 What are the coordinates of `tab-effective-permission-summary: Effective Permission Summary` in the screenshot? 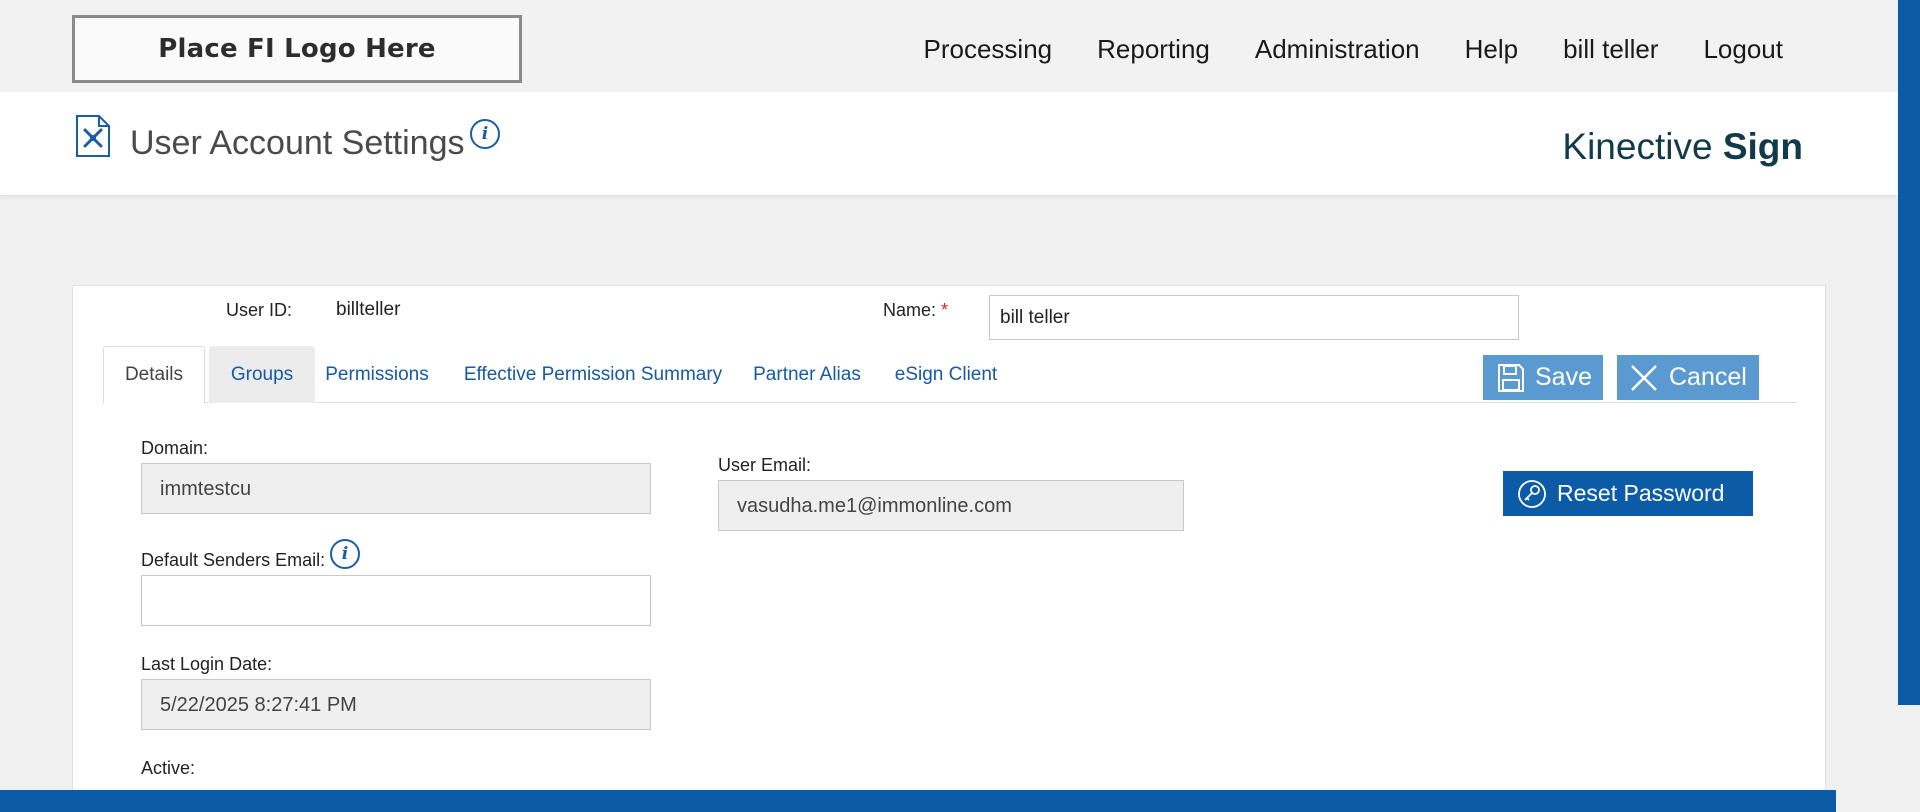 It's located at (593, 374).